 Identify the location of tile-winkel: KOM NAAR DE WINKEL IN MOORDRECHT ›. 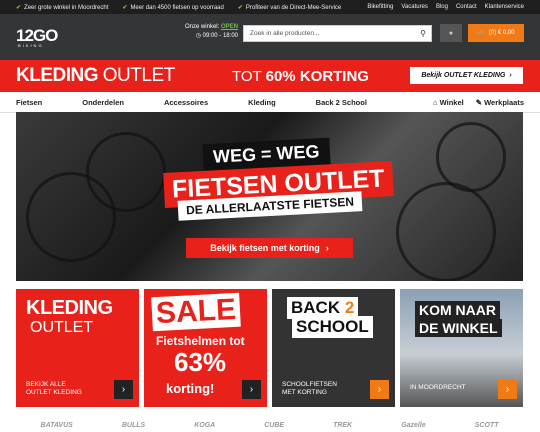
(461, 348).